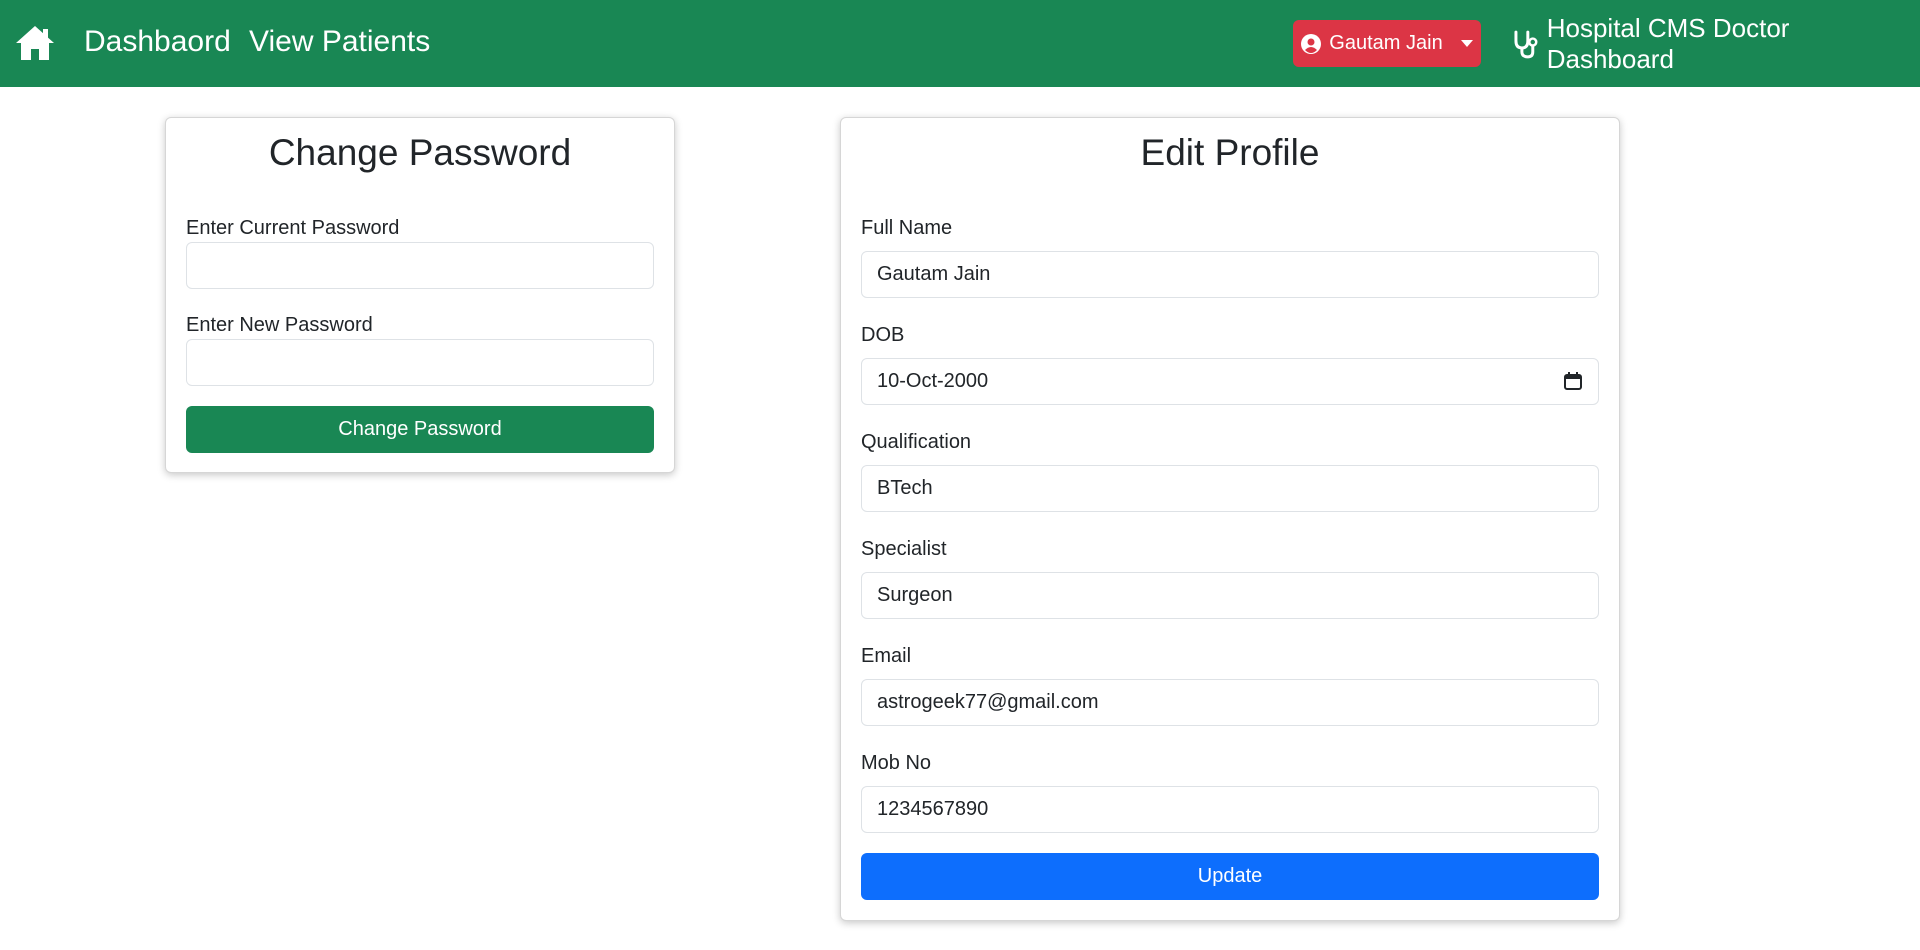 The height and width of the screenshot is (950, 1920). I want to click on mob-no-label: Mob No, so click(896, 763).